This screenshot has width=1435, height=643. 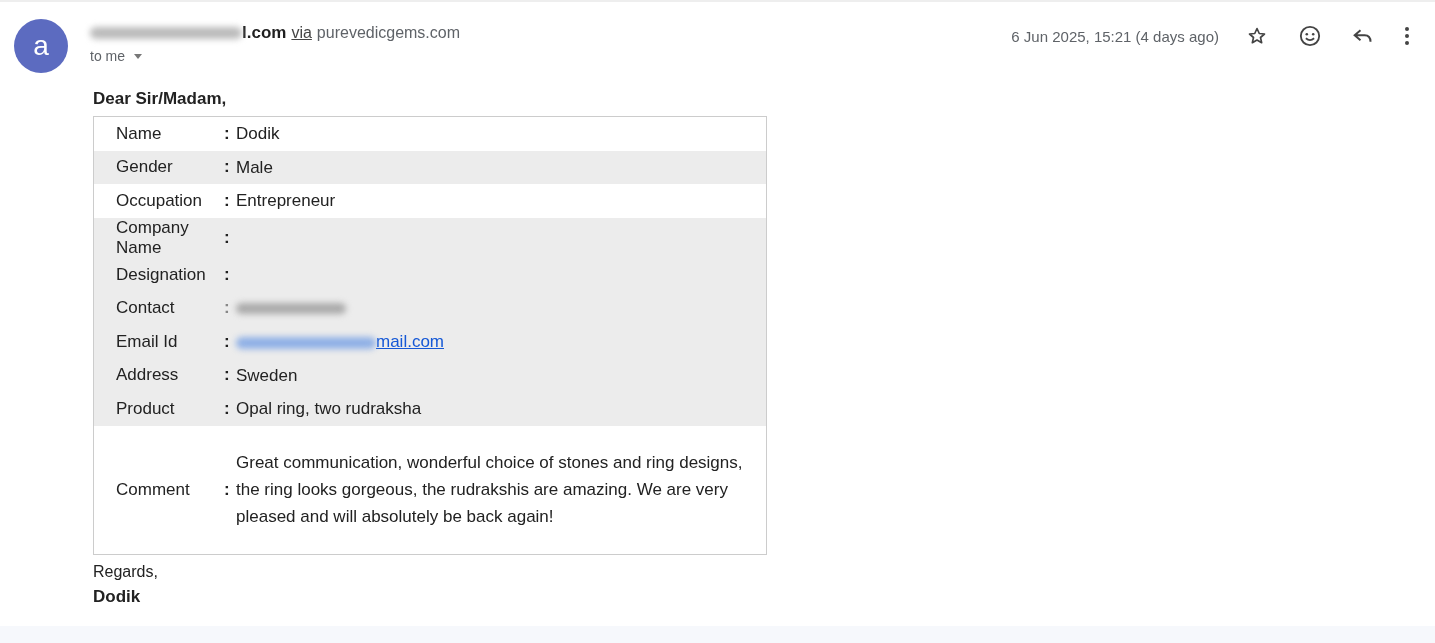 I want to click on field-value: Dodik, so click(x=258, y=134).